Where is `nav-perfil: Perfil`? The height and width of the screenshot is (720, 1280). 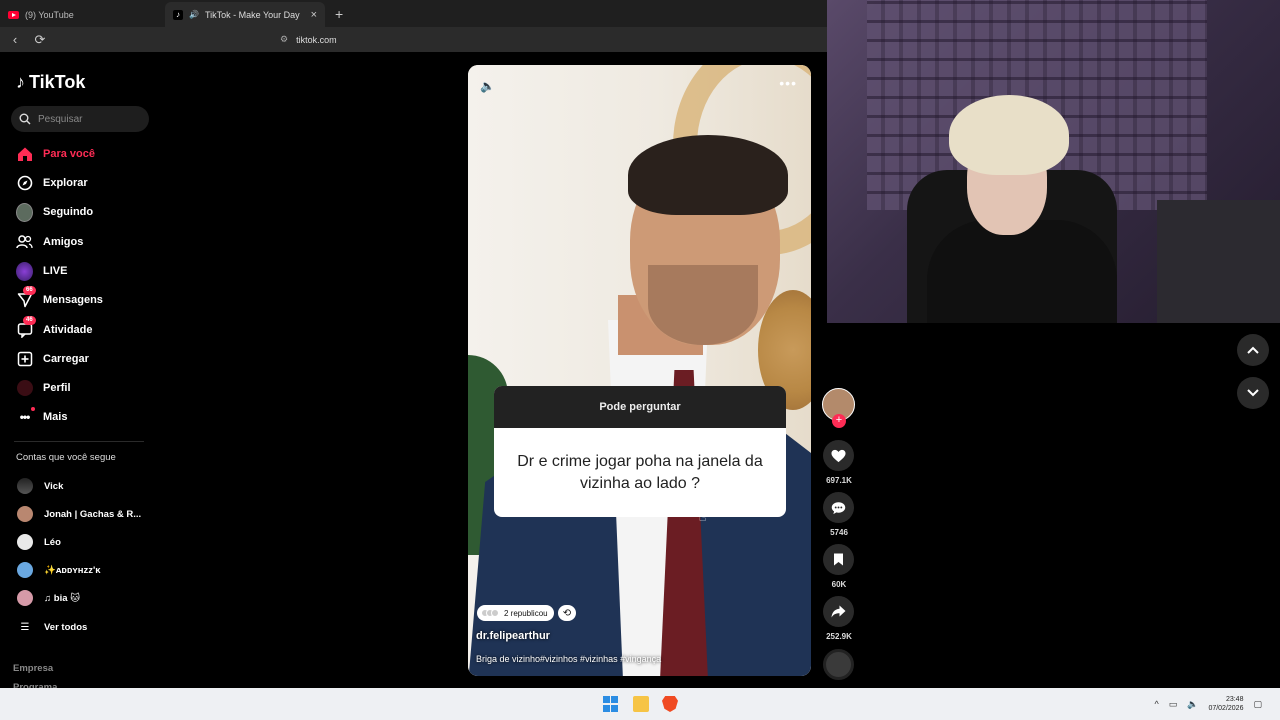 nav-perfil: Perfil is located at coordinates (43, 388).